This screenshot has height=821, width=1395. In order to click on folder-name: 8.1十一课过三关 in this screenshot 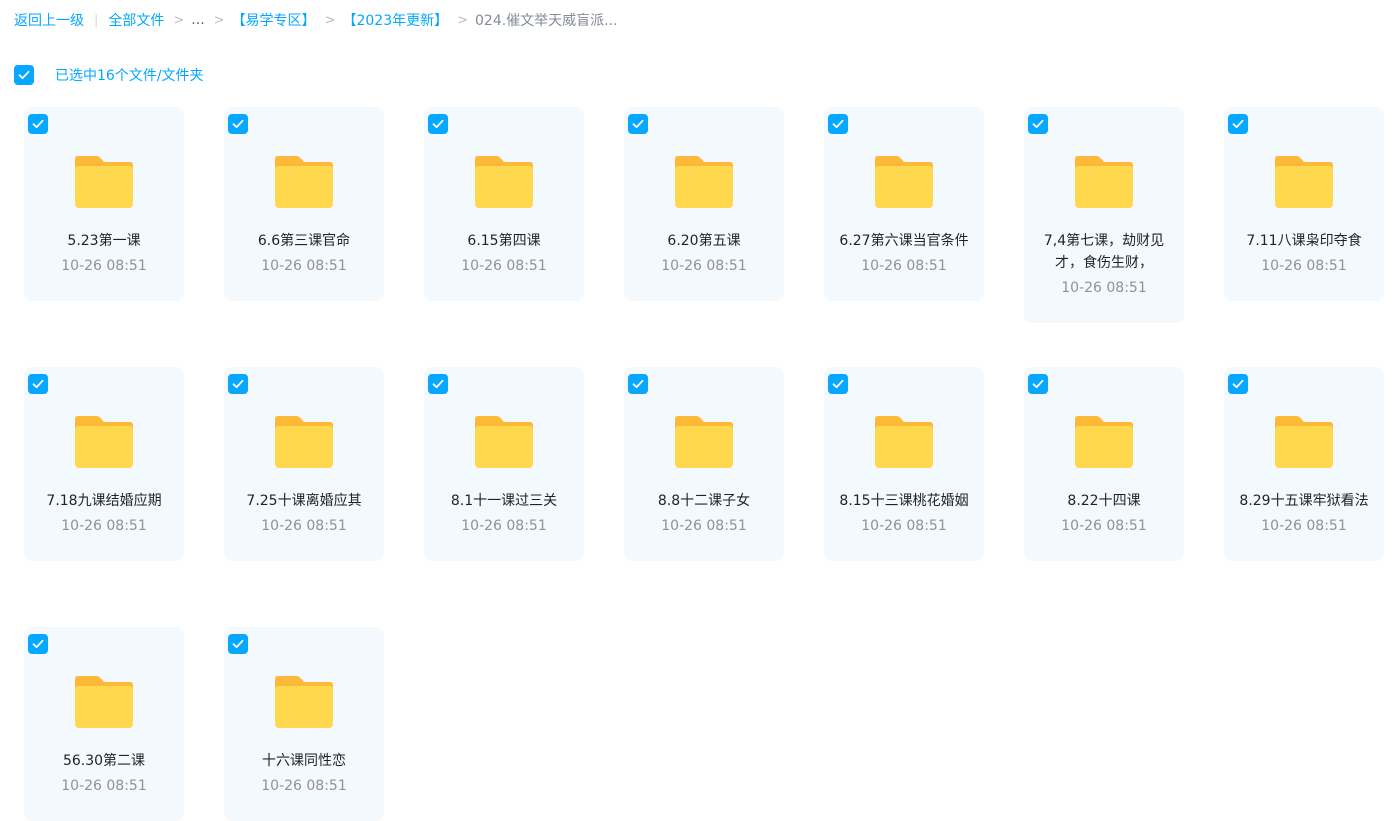, I will do `click(504, 501)`.